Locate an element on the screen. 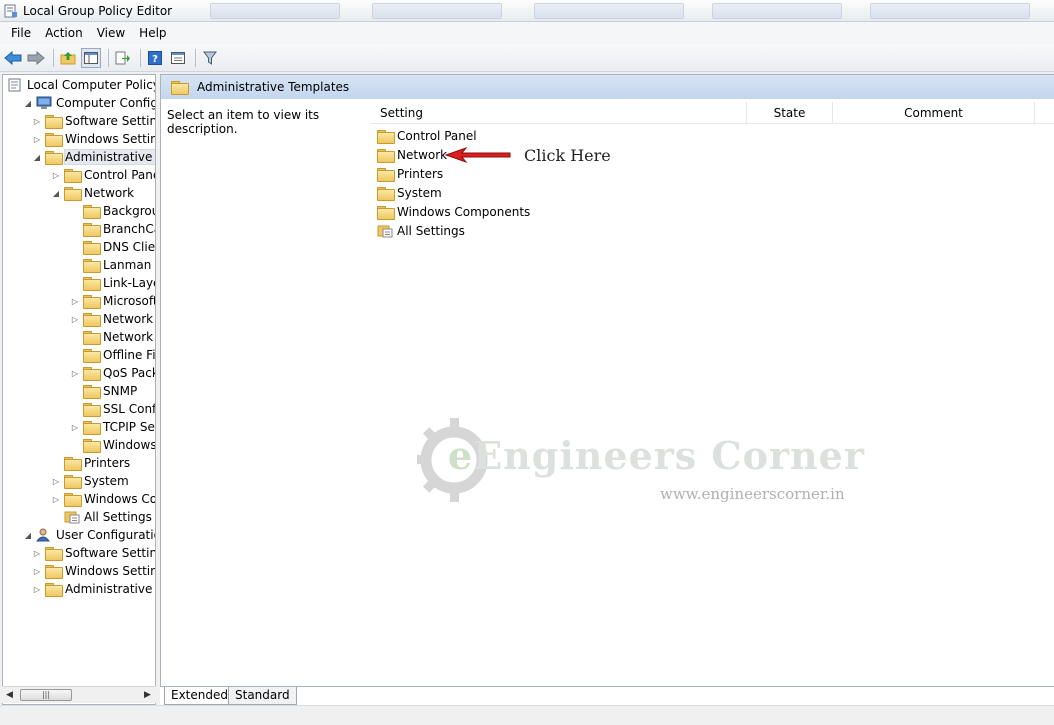  tree-node-label: Software Settings is located at coordinates (110, 553).